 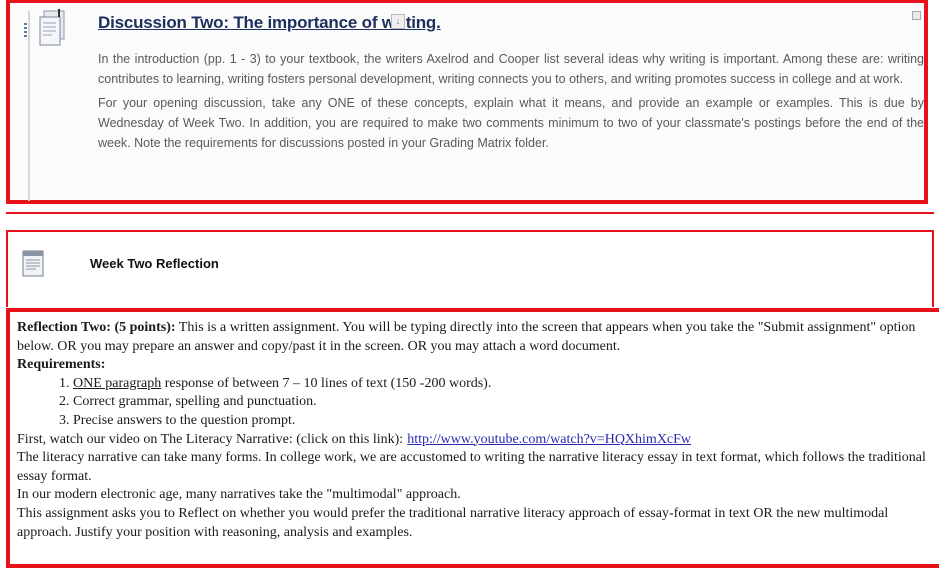 What do you see at coordinates (470, 269) in the screenshot?
I see `week-two-reflection-item: Week Two Reflection` at bounding box center [470, 269].